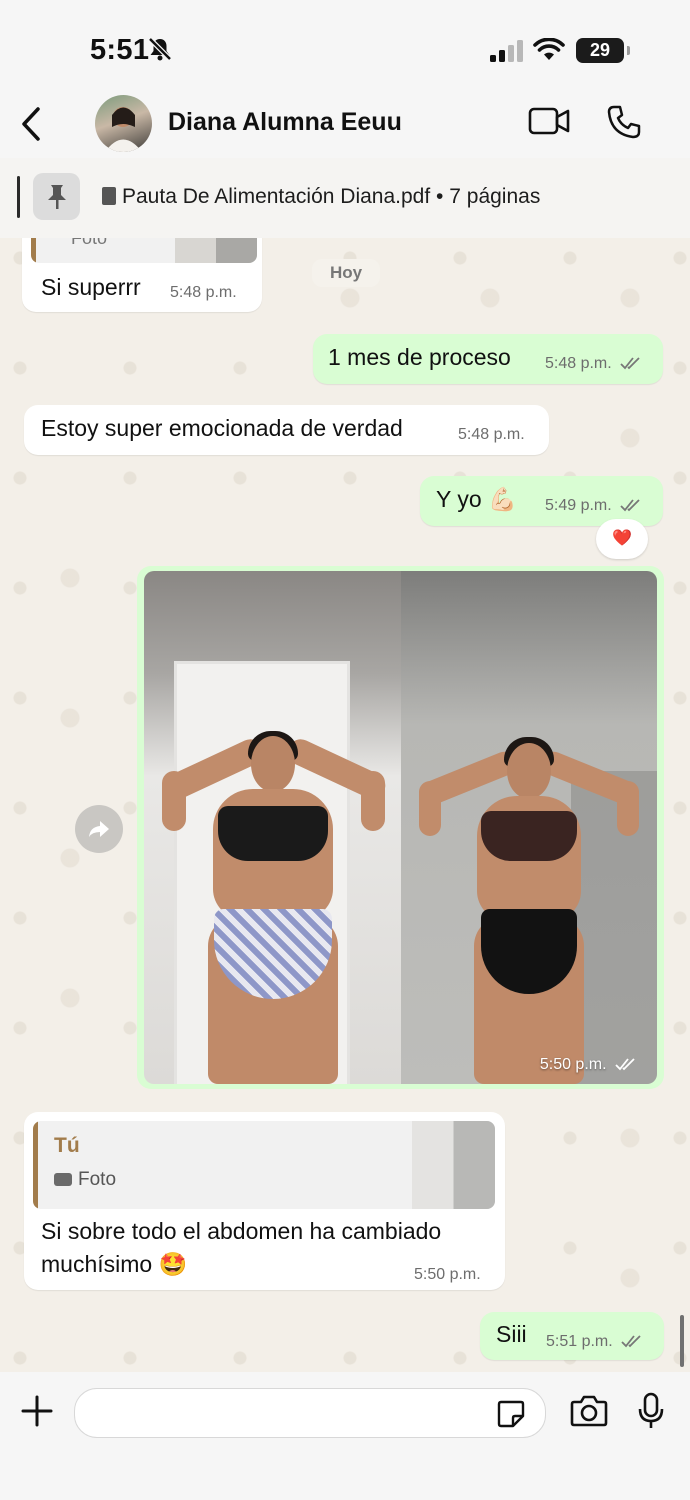  I want to click on composer-bar, so click(345, 1436).